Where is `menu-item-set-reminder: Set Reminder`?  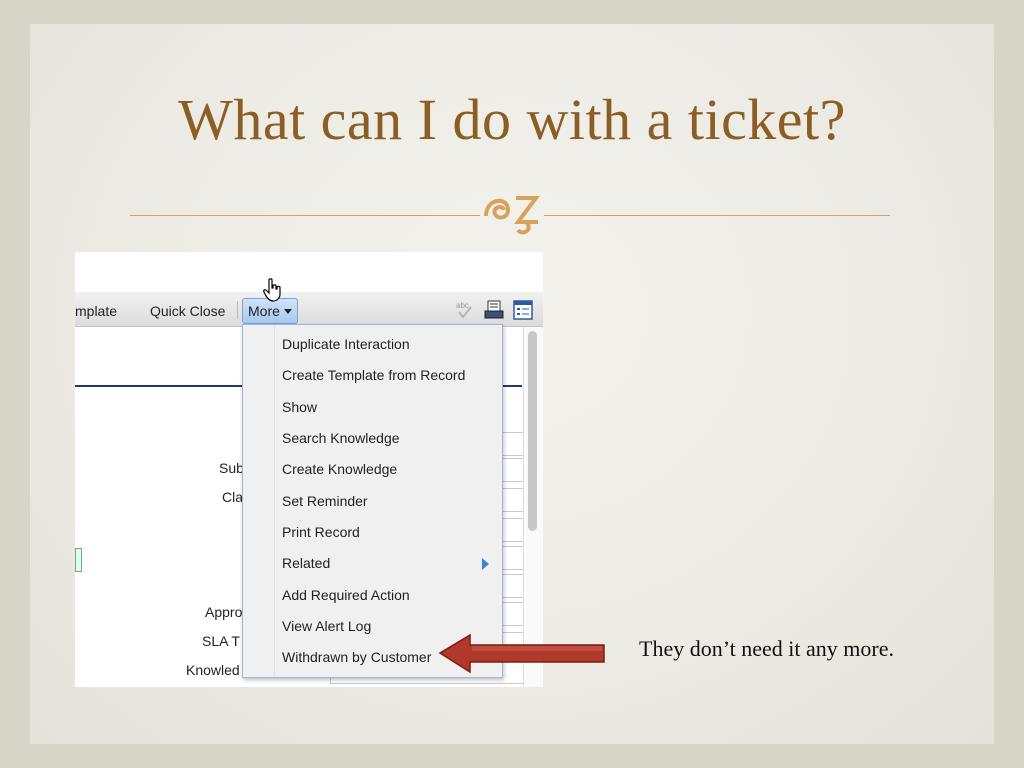 menu-item-set-reminder: Set Reminder is located at coordinates (325, 501).